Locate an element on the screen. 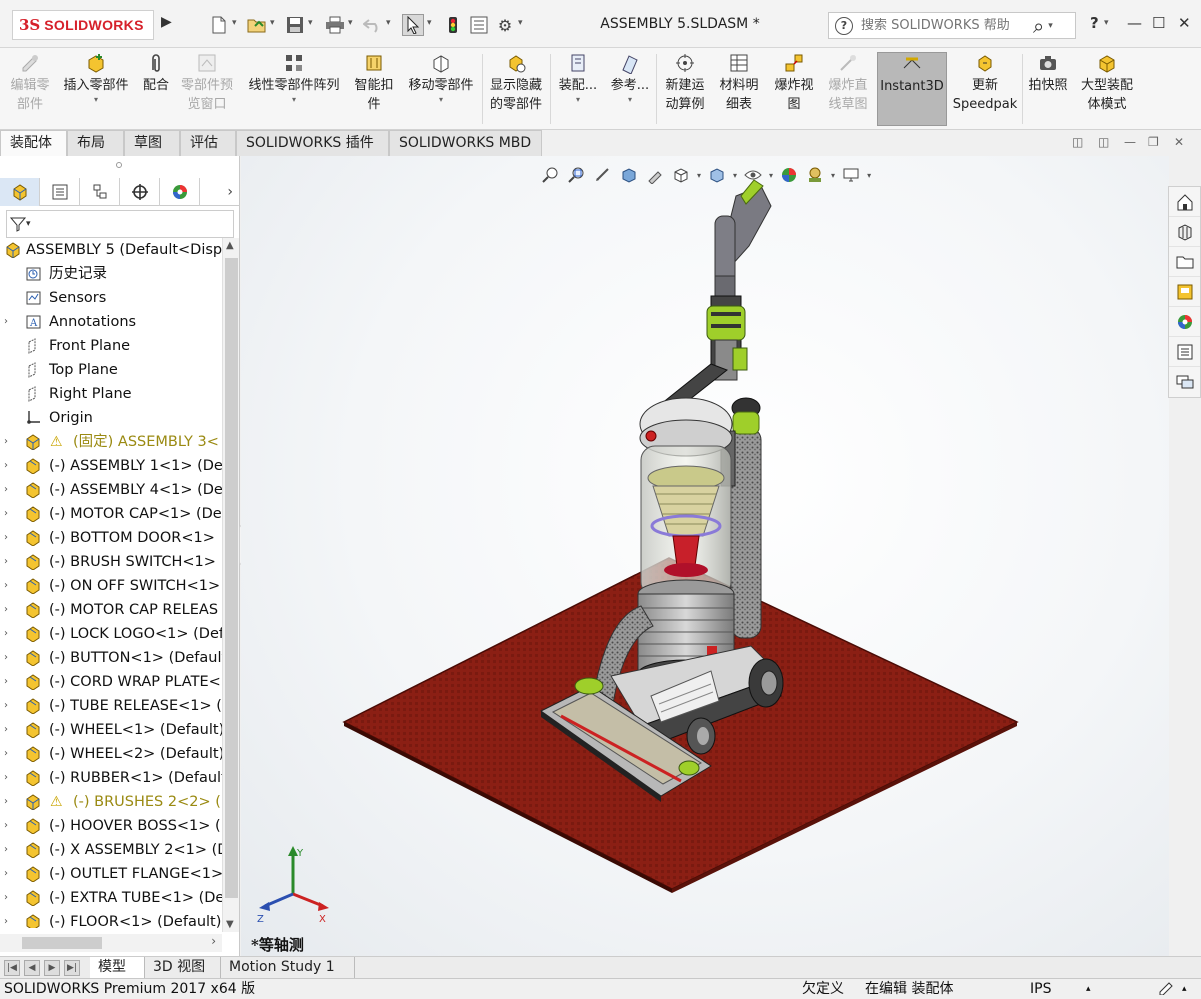 The width and height of the screenshot is (1201, 999). tree-item-component: › (-) BOTTOM DOOR<1> is located at coordinates (111, 538).